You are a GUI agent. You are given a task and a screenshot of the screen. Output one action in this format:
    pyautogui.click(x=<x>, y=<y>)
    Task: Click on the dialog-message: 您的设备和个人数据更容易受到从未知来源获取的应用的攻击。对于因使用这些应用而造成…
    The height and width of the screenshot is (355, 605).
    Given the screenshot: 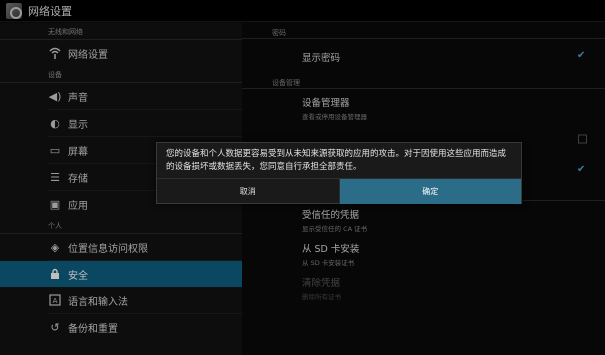 What is the action you would take?
    pyautogui.click(x=339, y=161)
    